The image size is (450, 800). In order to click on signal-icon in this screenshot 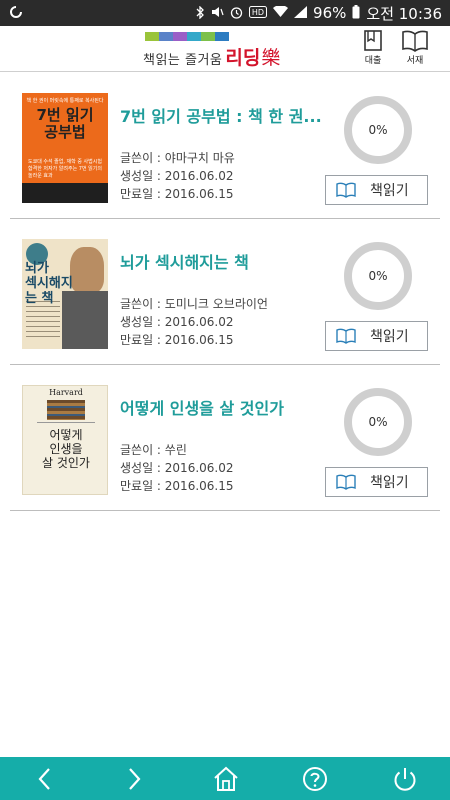, I will do `click(301, 13)`.